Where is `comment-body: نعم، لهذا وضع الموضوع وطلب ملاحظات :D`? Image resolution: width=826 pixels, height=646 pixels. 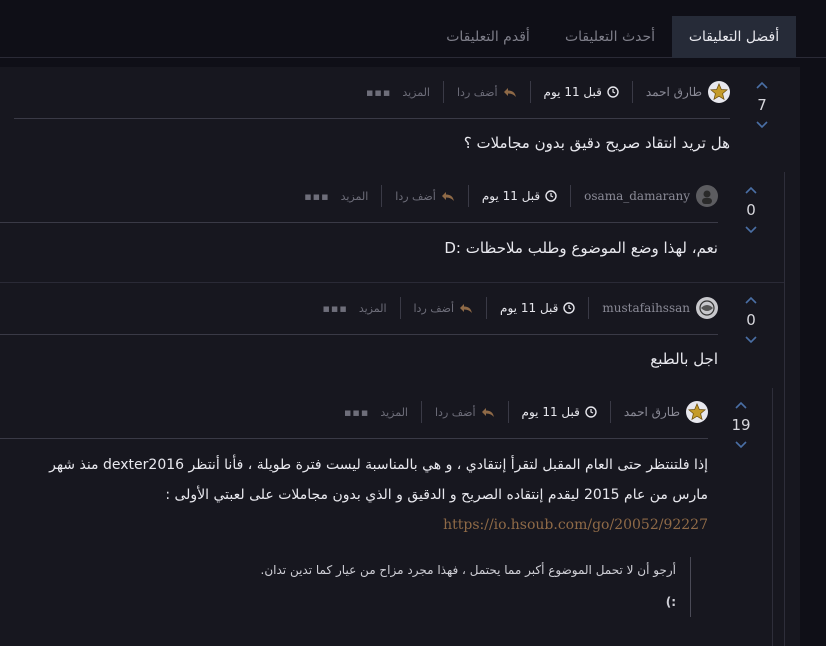 comment-body: نعم، لهذا وضع الموضوع وطلب ملاحظات :D is located at coordinates (581, 248).